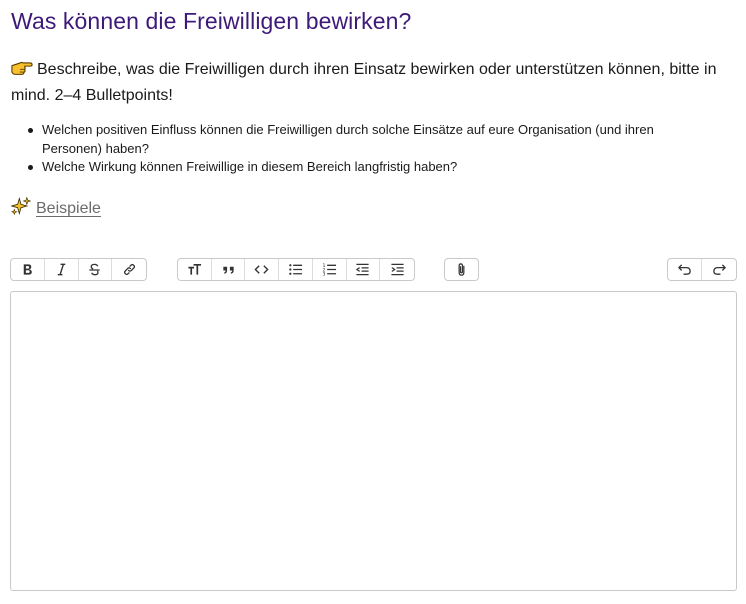 Image resolution: width=746 pixels, height=604 pixels. I want to click on strikethrough-button, so click(96, 269).